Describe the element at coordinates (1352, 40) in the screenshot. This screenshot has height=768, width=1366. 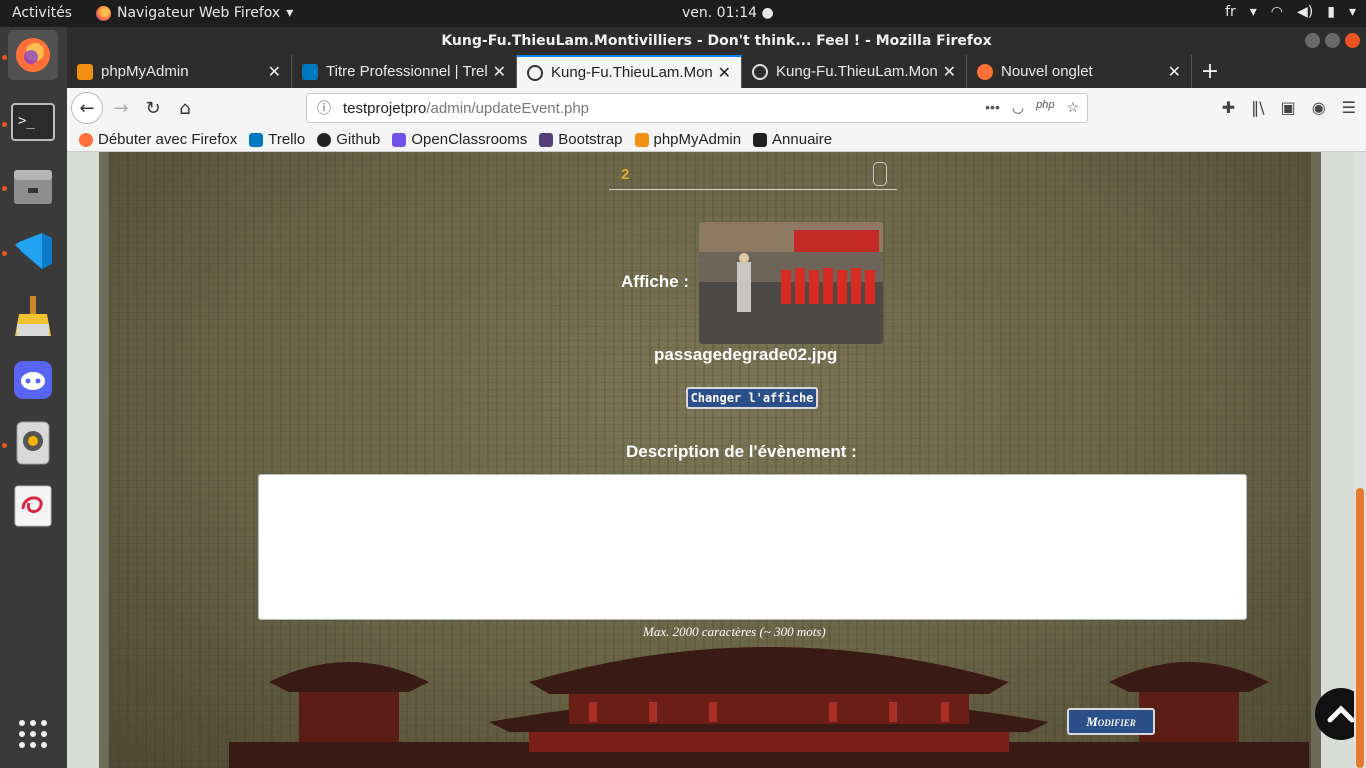
I see `close-window-button` at that location.